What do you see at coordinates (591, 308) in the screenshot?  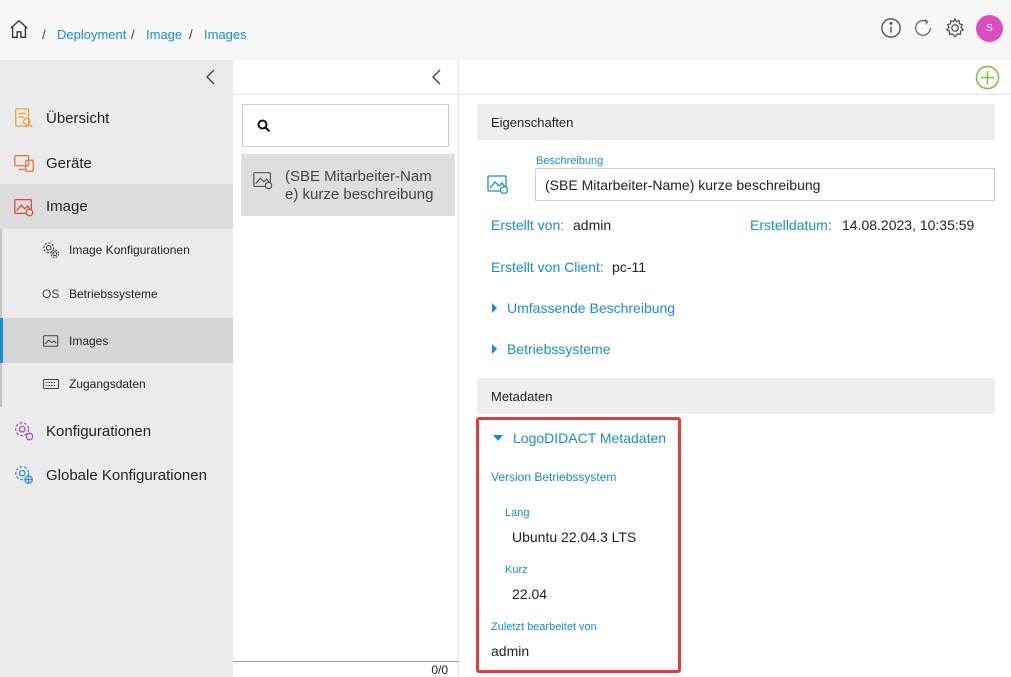 I see `expander-label: Umfassende Beschreibung` at bounding box center [591, 308].